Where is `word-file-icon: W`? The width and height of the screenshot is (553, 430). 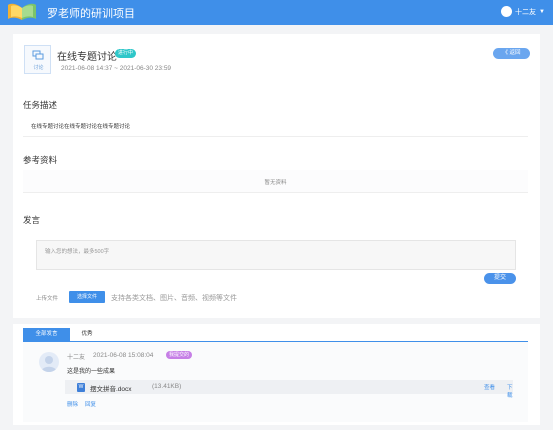 word-file-icon: W is located at coordinates (81, 387).